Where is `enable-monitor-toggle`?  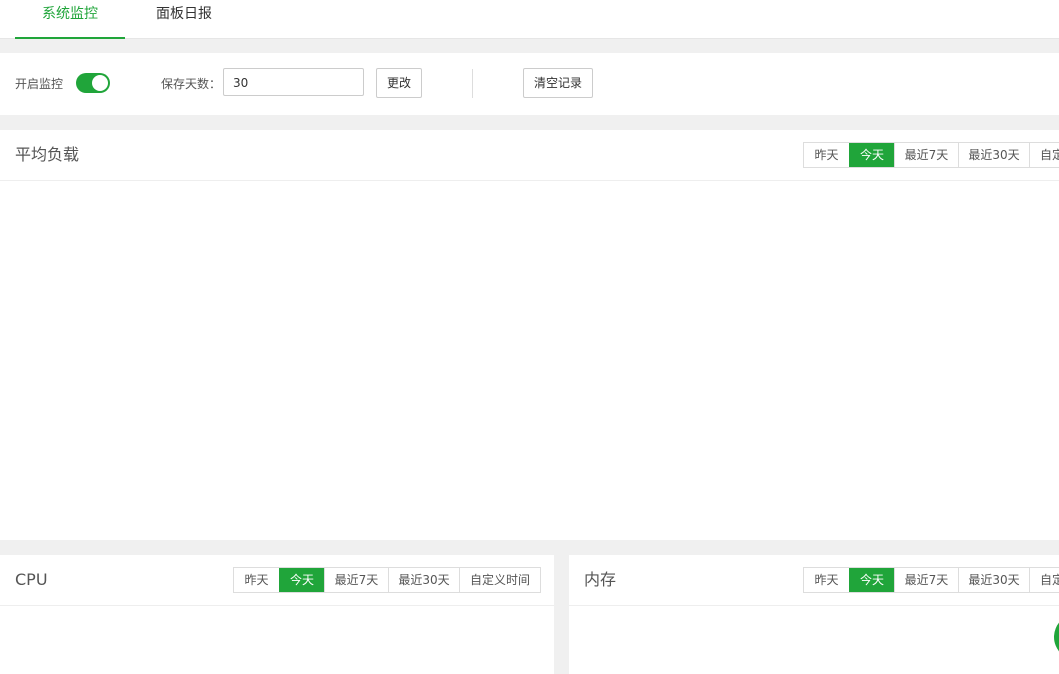 enable-monitor-toggle is located at coordinates (93, 83).